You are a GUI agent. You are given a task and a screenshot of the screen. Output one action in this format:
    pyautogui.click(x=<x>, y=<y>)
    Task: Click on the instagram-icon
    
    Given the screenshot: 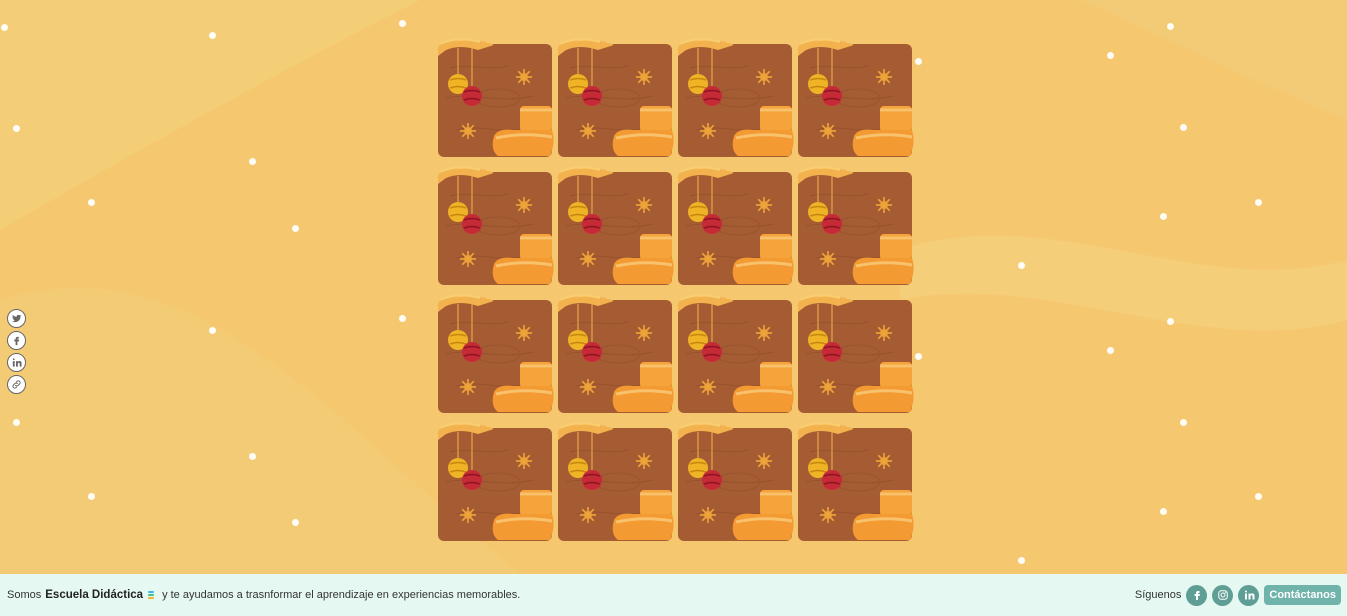 What is the action you would take?
    pyautogui.click(x=1223, y=595)
    